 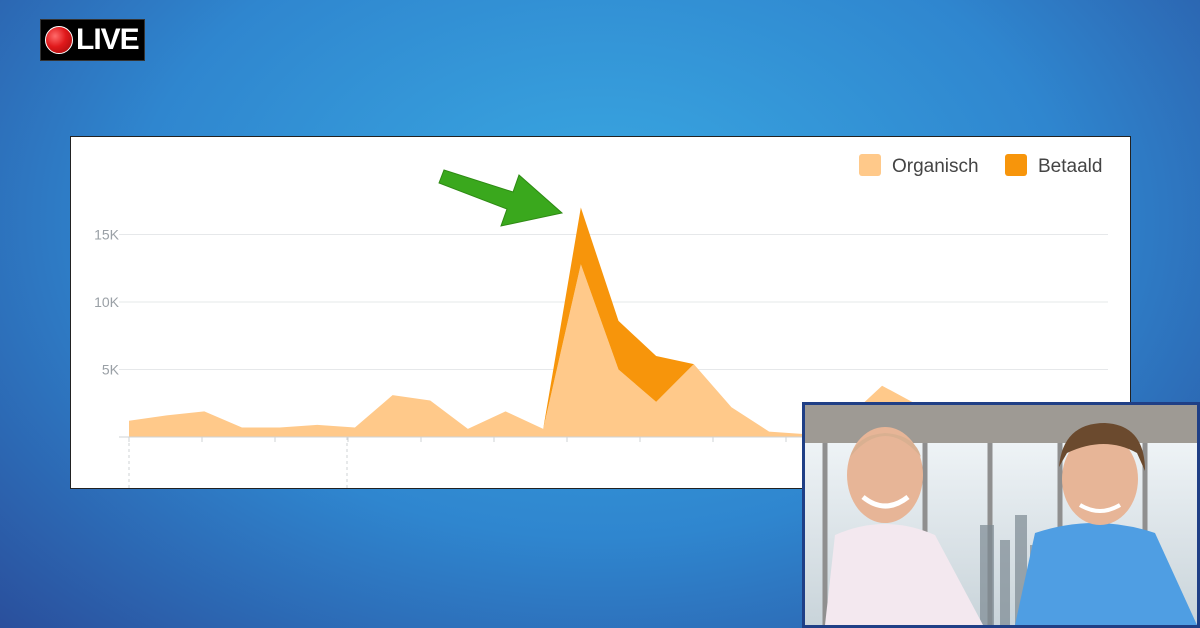 What do you see at coordinates (935, 166) in the screenshot?
I see `legend-label: Organisch` at bounding box center [935, 166].